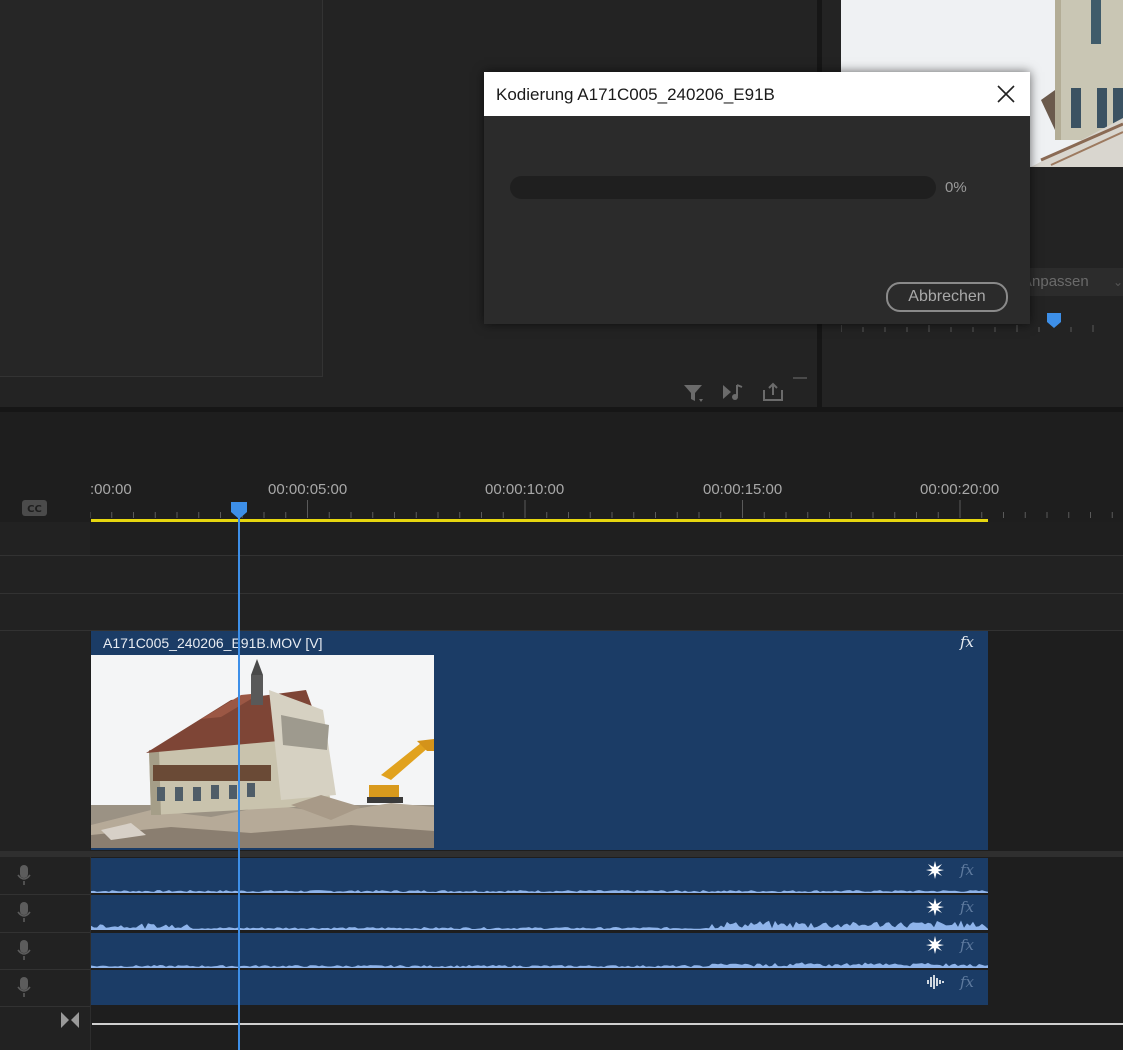 The width and height of the screenshot is (1123, 1050). I want to click on panel-menu-handle, so click(800, 378).